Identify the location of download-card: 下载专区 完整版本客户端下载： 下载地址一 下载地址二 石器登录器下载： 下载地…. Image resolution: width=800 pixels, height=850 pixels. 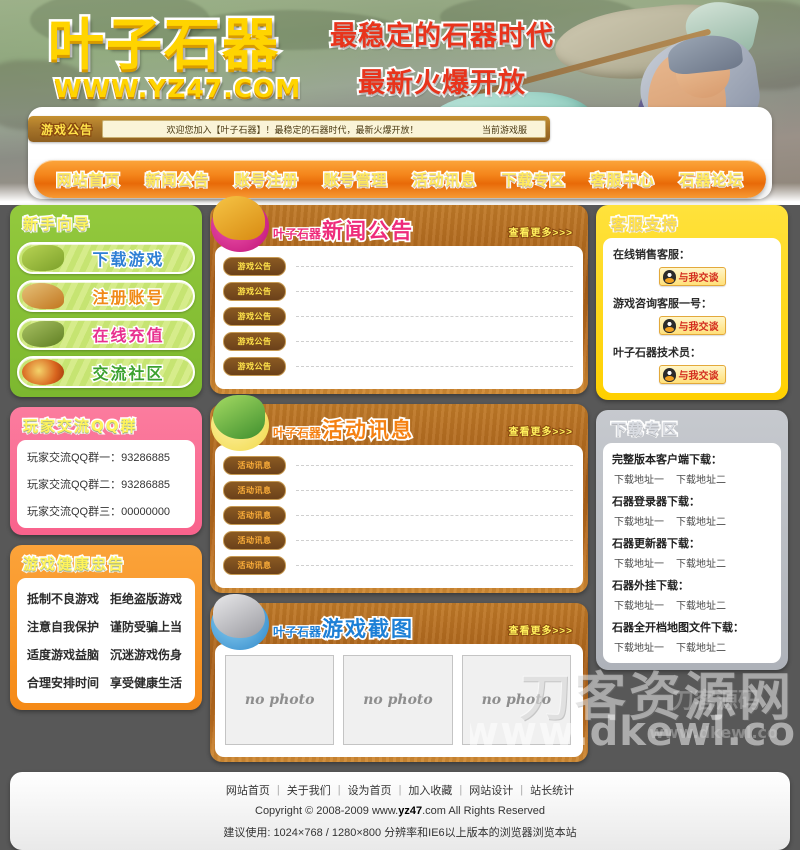
(692, 540).